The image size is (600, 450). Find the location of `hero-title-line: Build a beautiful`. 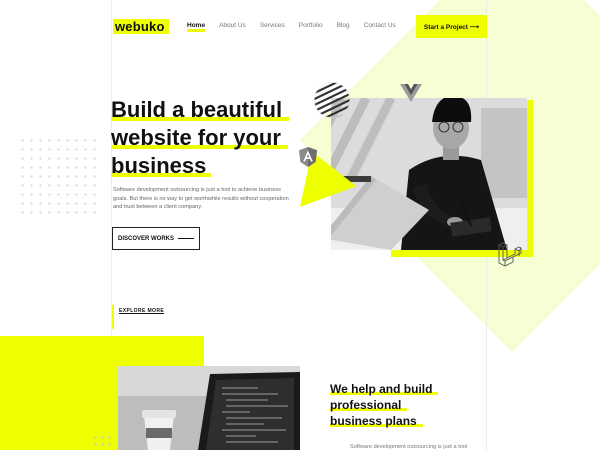

hero-title-line: Build a beautiful is located at coordinates (211, 110).